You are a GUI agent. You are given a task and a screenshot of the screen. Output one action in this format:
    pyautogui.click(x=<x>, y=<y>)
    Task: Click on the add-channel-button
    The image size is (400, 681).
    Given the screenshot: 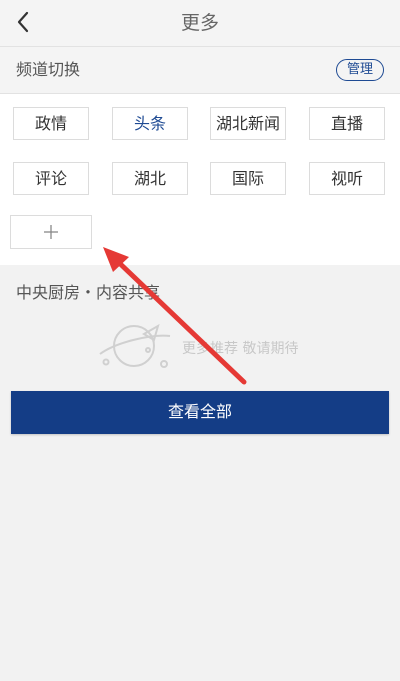 What is the action you would take?
    pyautogui.click(x=51, y=232)
    